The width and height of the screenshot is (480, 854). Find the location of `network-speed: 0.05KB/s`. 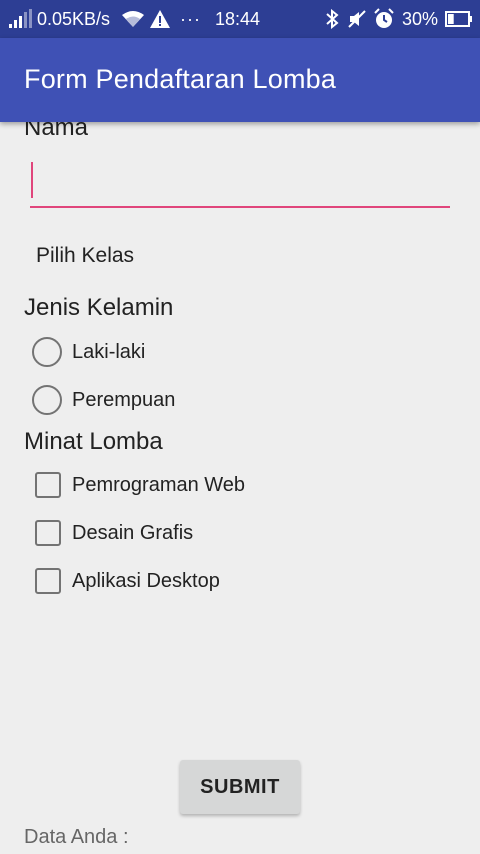

network-speed: 0.05KB/s is located at coordinates (74, 18).